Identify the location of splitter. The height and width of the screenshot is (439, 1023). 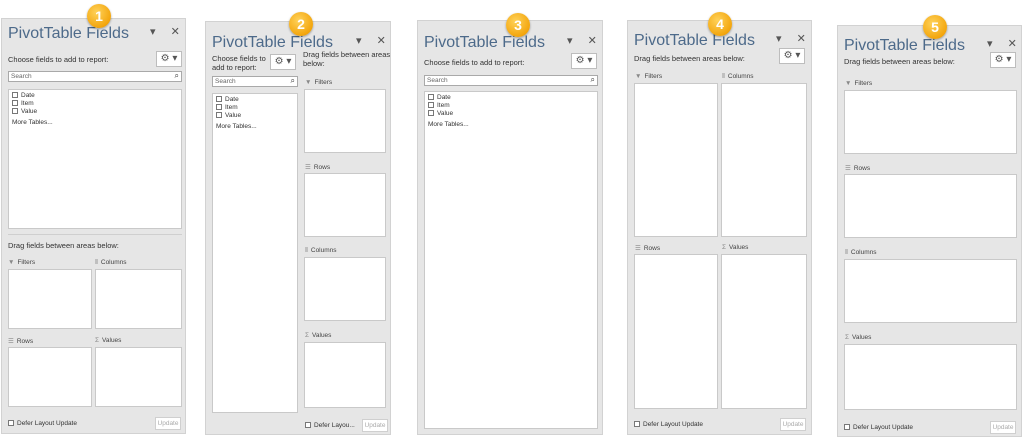
(95, 234).